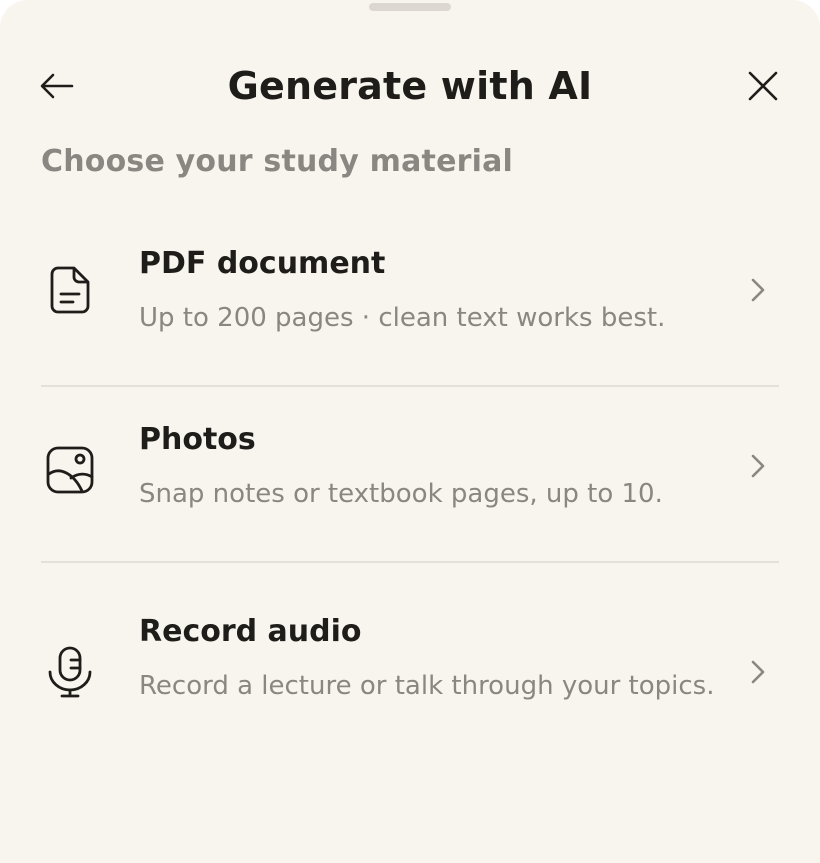  What do you see at coordinates (262, 263) in the screenshot?
I see `option-label: PDF document` at bounding box center [262, 263].